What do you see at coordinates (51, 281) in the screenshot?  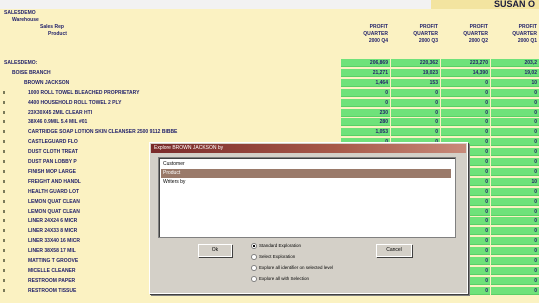 I see `row-label: RESTROOM PAPER` at bounding box center [51, 281].